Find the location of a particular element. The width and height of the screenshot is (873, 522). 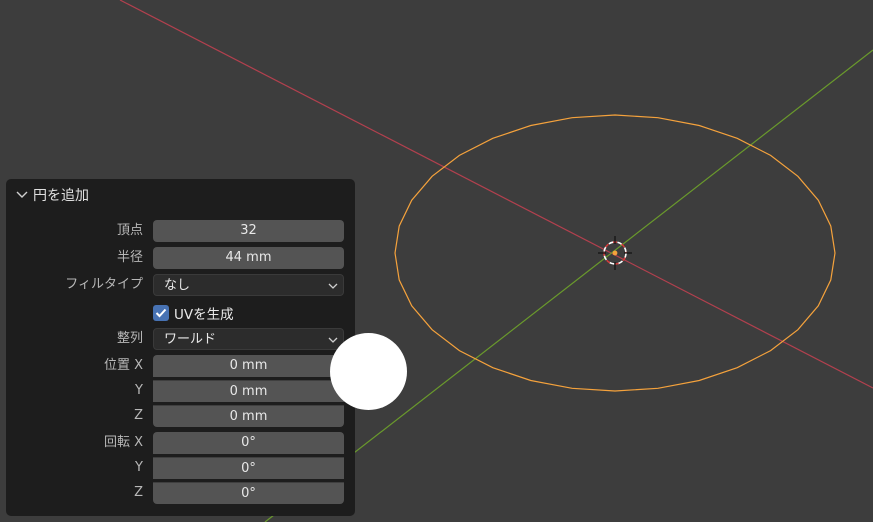

rotation-x-label: 回転 X is located at coordinates (123, 442).